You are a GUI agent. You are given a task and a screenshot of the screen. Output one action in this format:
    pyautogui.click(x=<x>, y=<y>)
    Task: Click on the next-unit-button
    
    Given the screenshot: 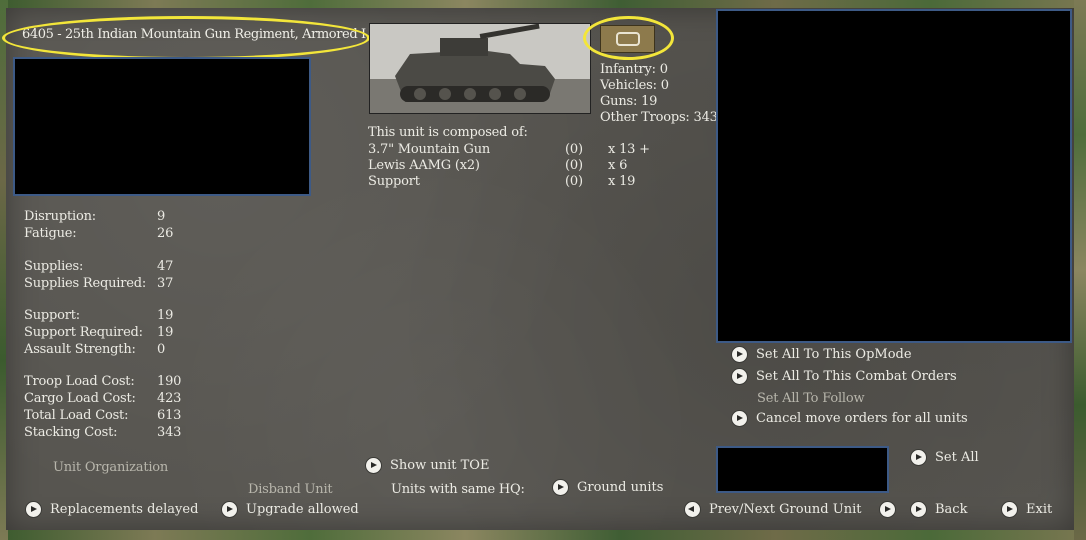 What is the action you would take?
    pyautogui.click(x=887, y=509)
    